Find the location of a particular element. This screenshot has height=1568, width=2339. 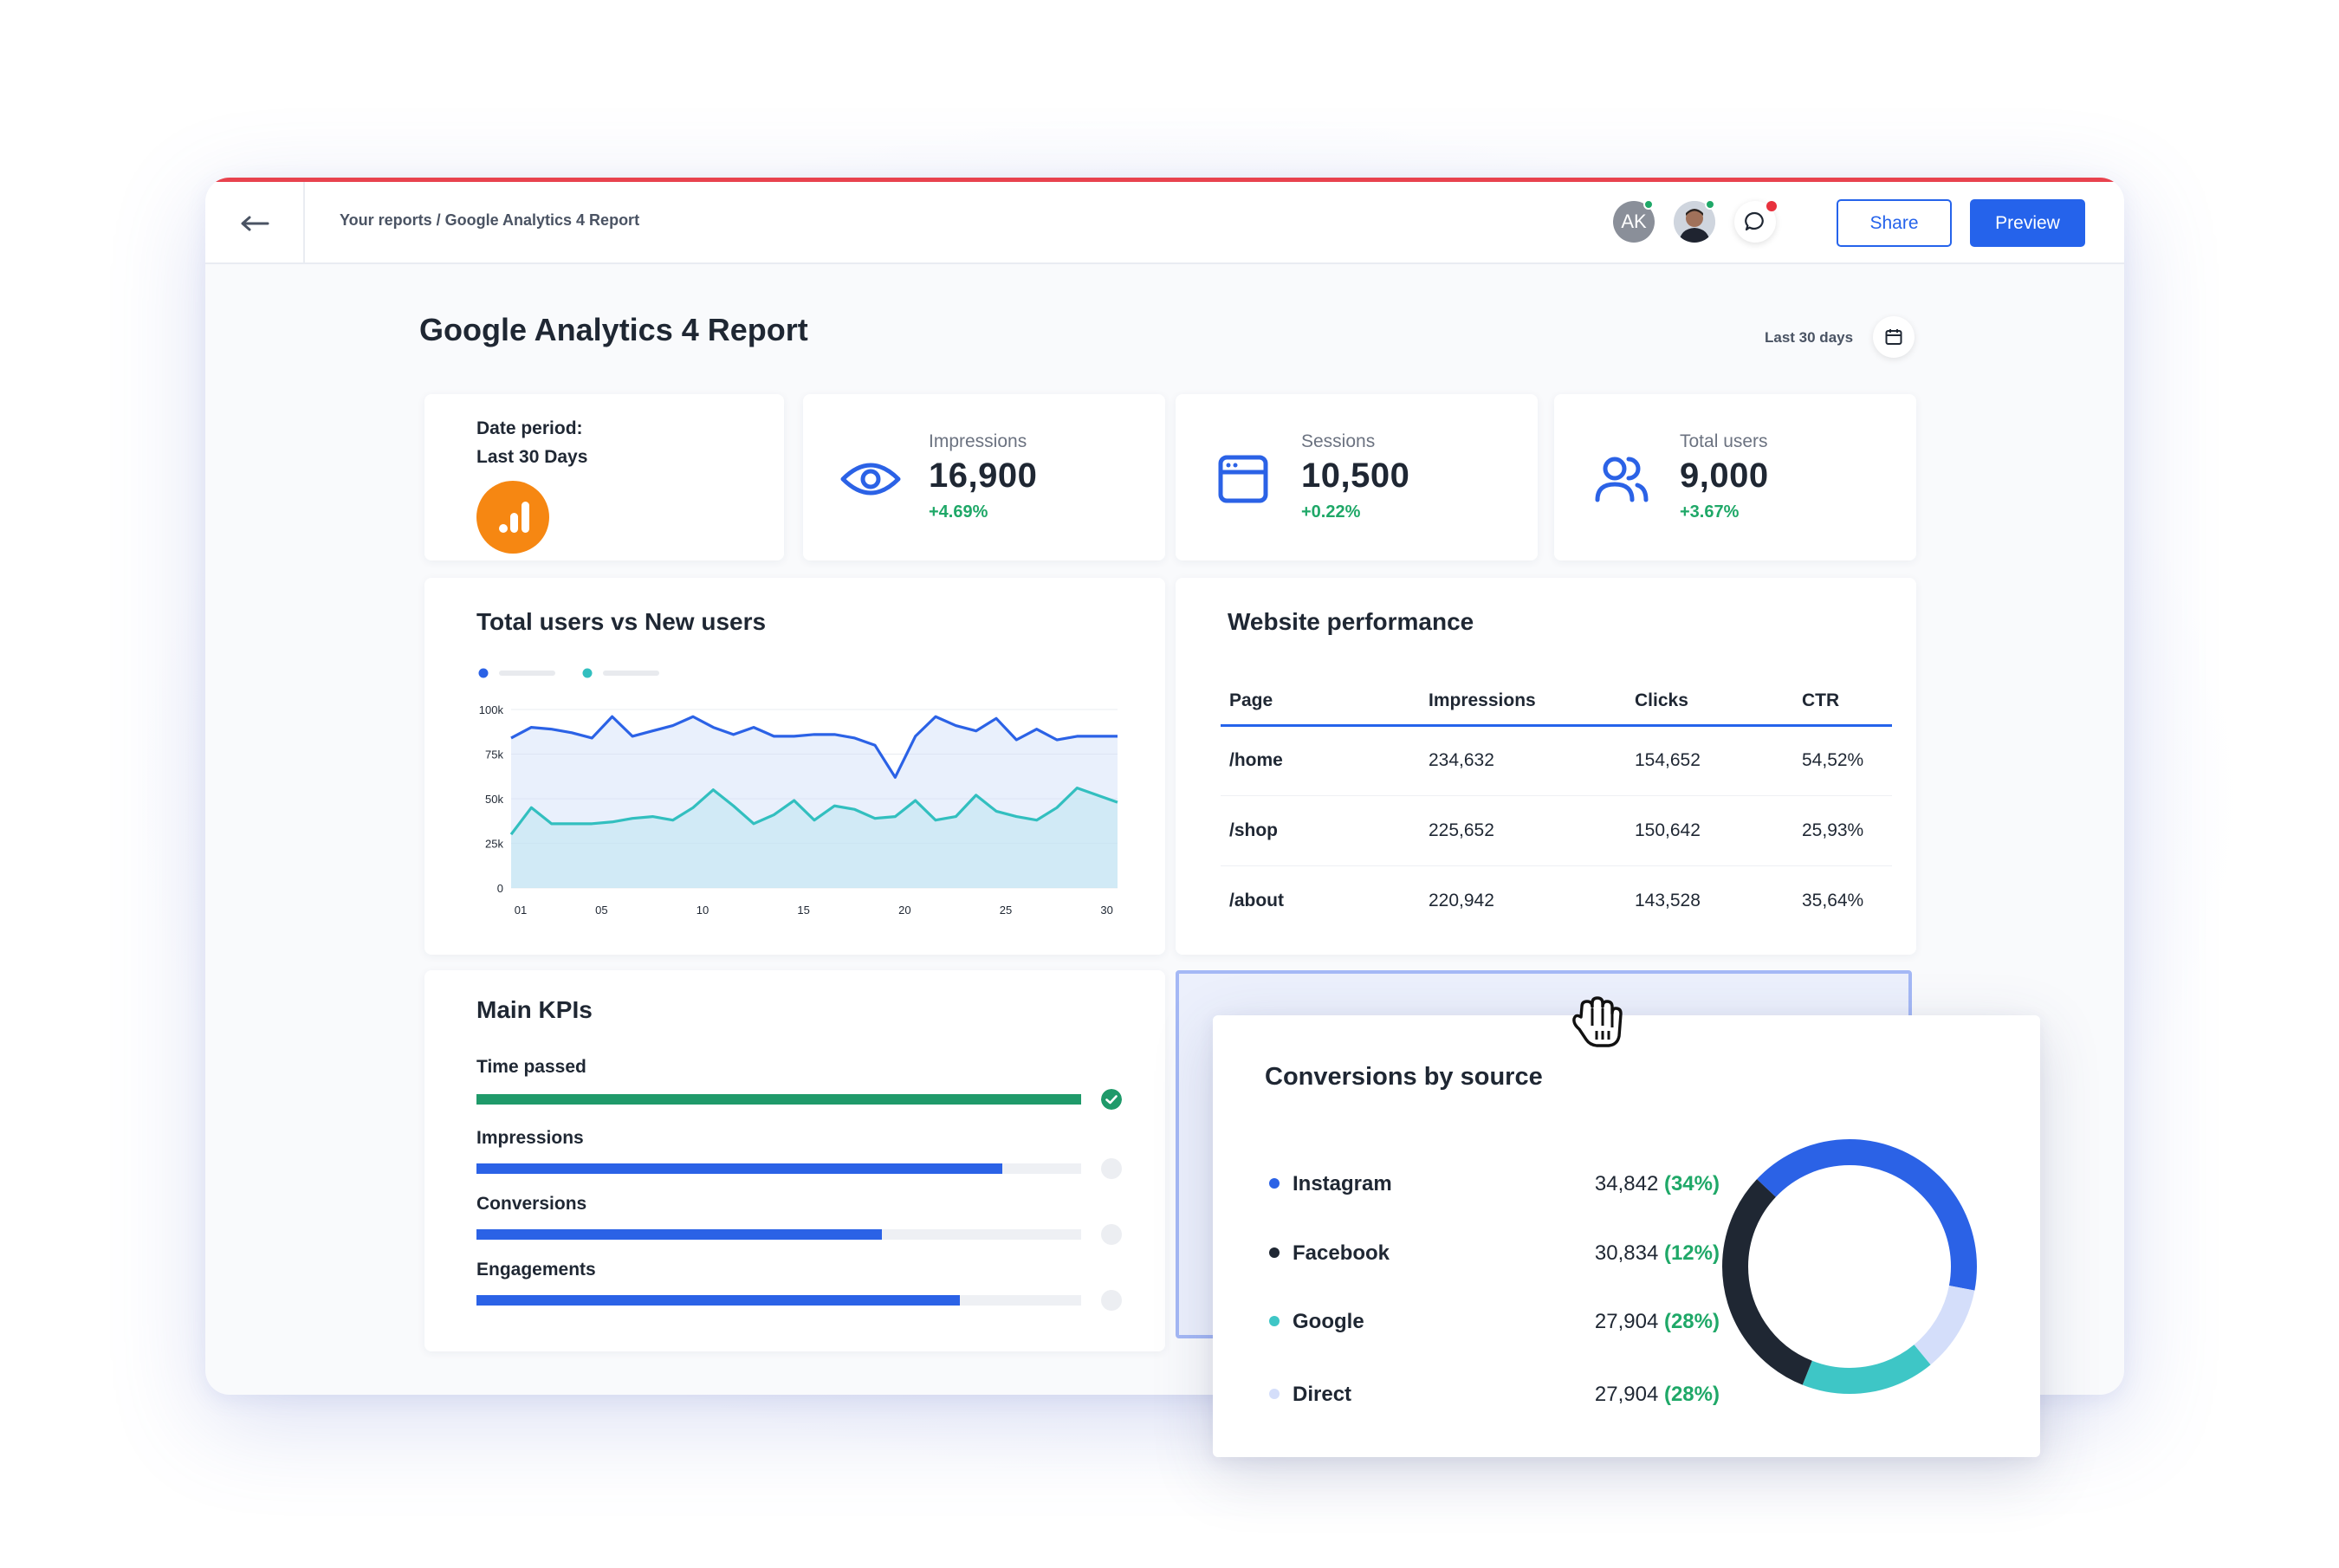

legend-item-facebook: Facebook 30,834 (12%) is located at coordinates (1494, 1252).